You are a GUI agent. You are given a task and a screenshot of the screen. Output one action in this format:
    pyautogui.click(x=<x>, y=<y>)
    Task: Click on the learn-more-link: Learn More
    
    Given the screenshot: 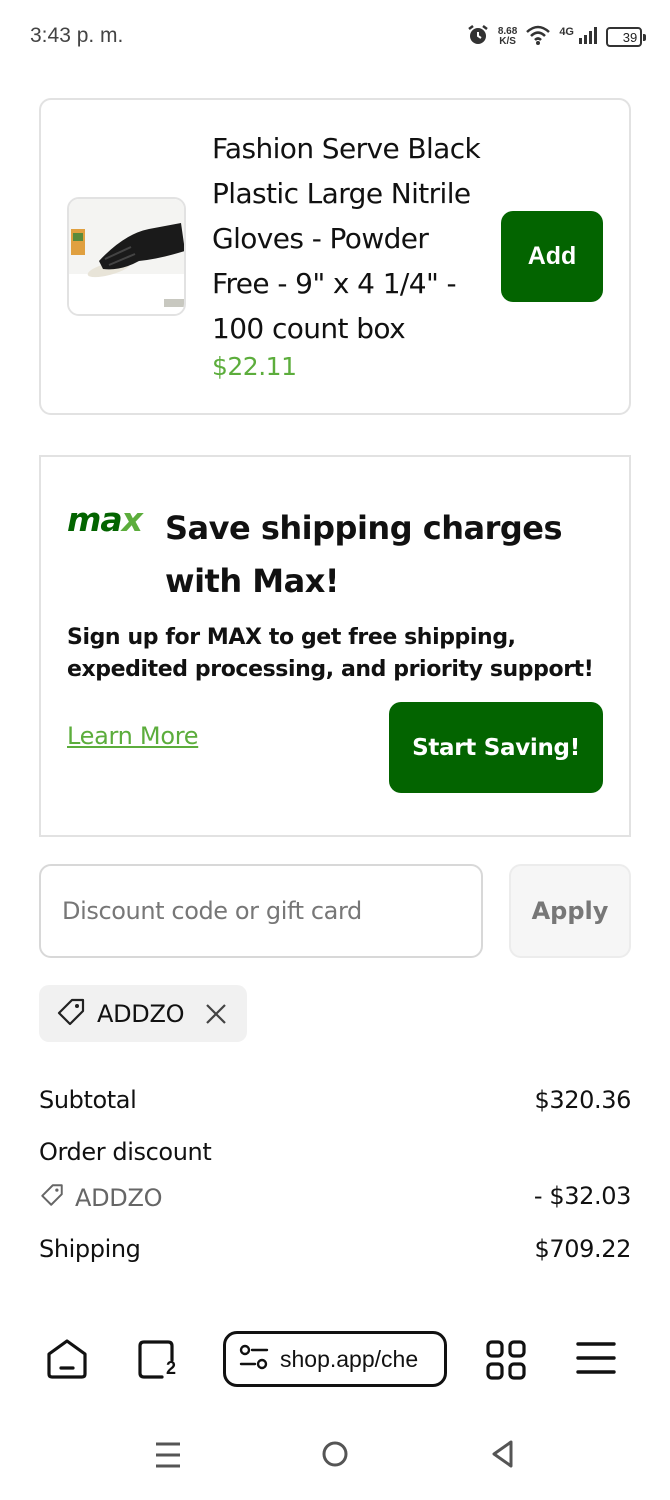 What is the action you would take?
    pyautogui.click(x=133, y=736)
    